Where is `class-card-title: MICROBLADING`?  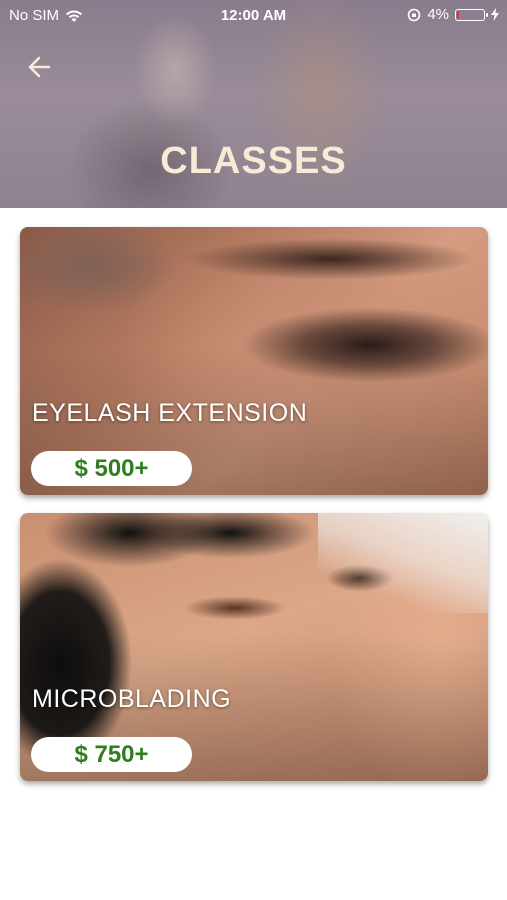
class-card-title: MICROBLADING is located at coordinates (132, 699).